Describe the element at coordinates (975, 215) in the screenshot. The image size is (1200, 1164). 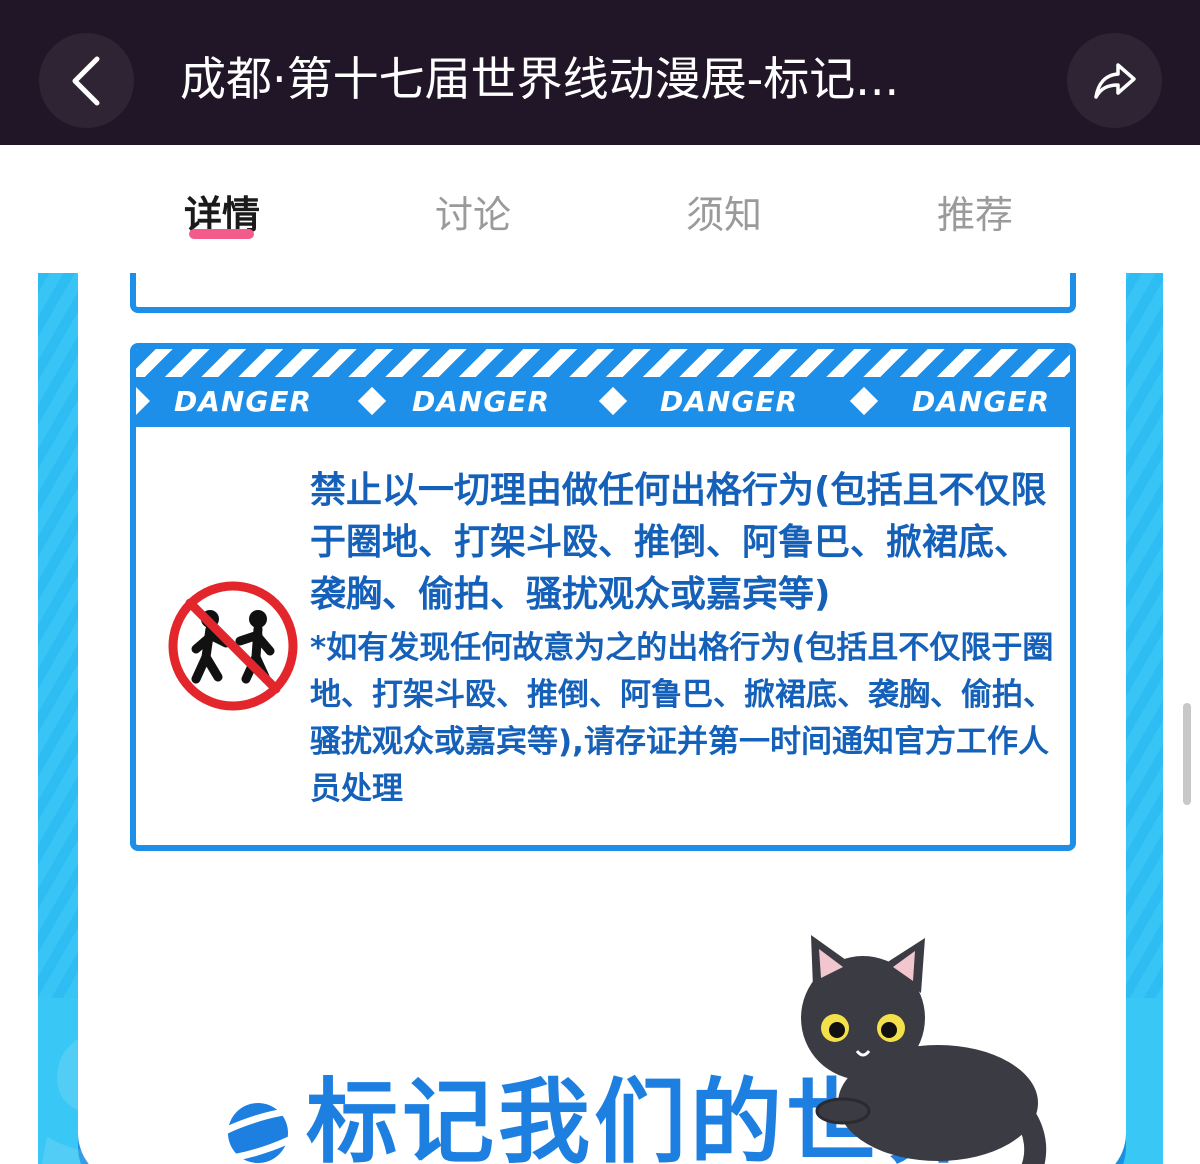
I see `tab-recommend: 推荐` at that location.